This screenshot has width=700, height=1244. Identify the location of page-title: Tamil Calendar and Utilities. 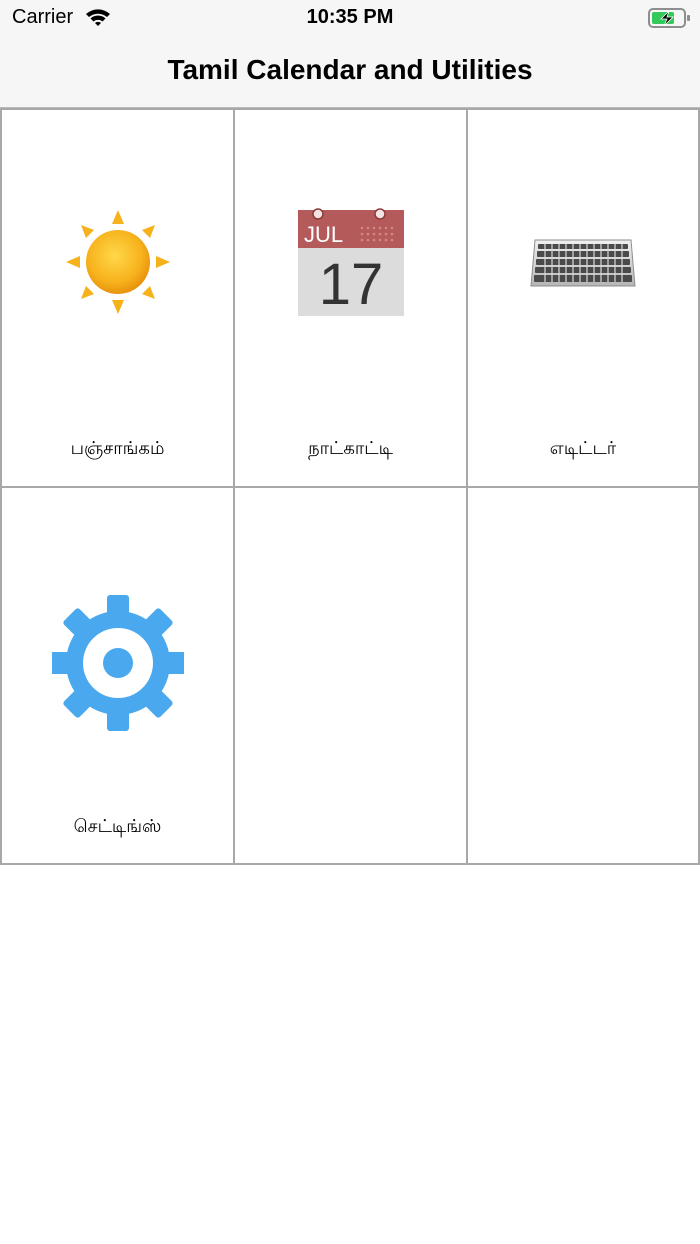
(350, 69).